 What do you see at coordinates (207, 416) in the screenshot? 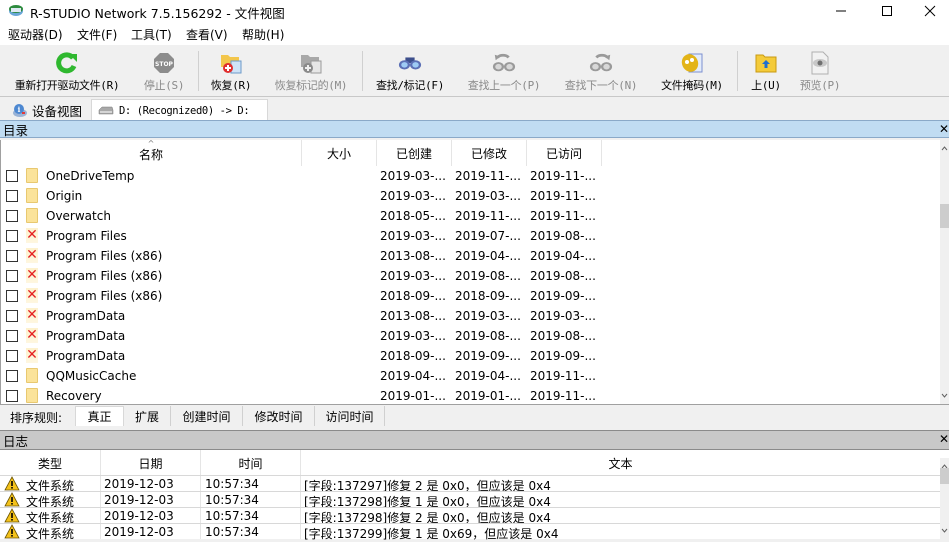
I see `sort-tab-created: 创建时间` at bounding box center [207, 416].